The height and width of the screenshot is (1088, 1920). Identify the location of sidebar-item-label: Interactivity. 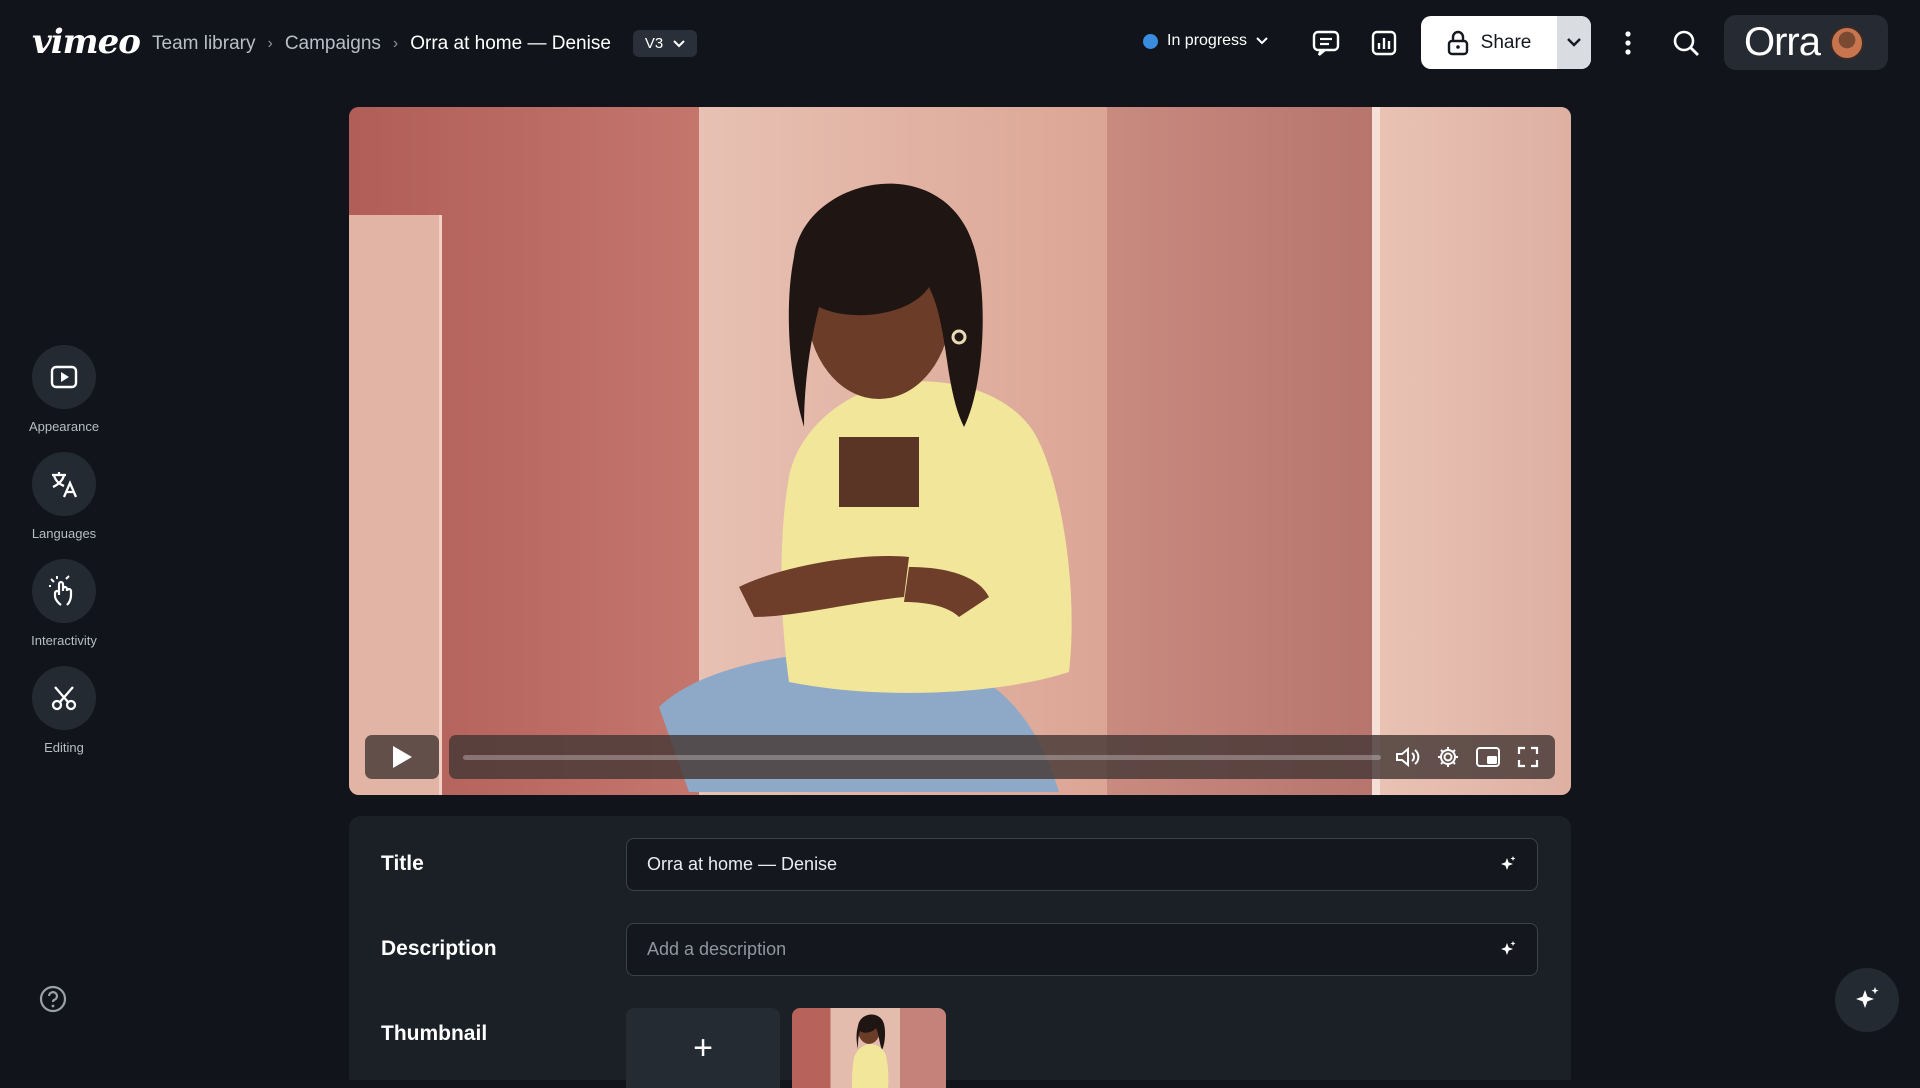
(64, 640).